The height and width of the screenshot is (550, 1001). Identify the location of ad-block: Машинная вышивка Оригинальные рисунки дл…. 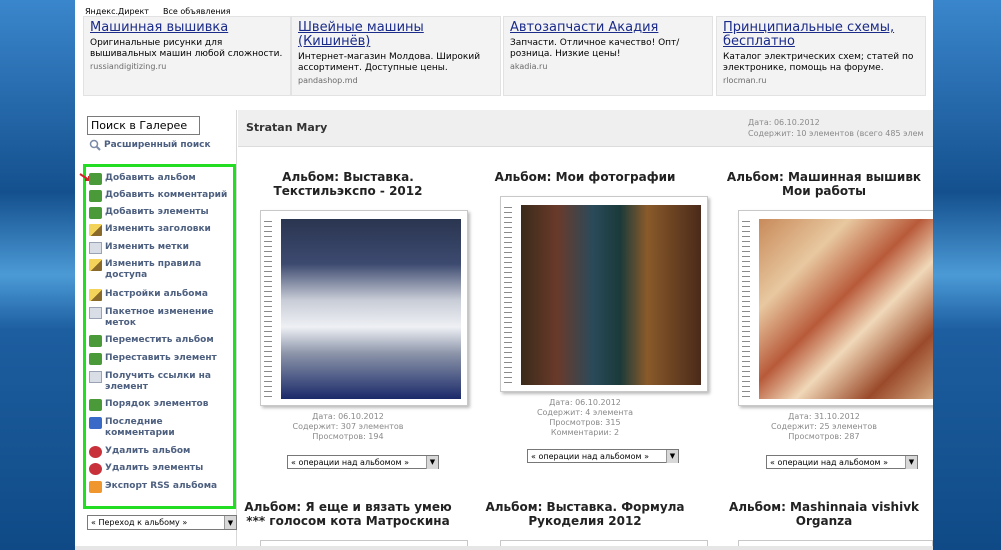
(187, 56).